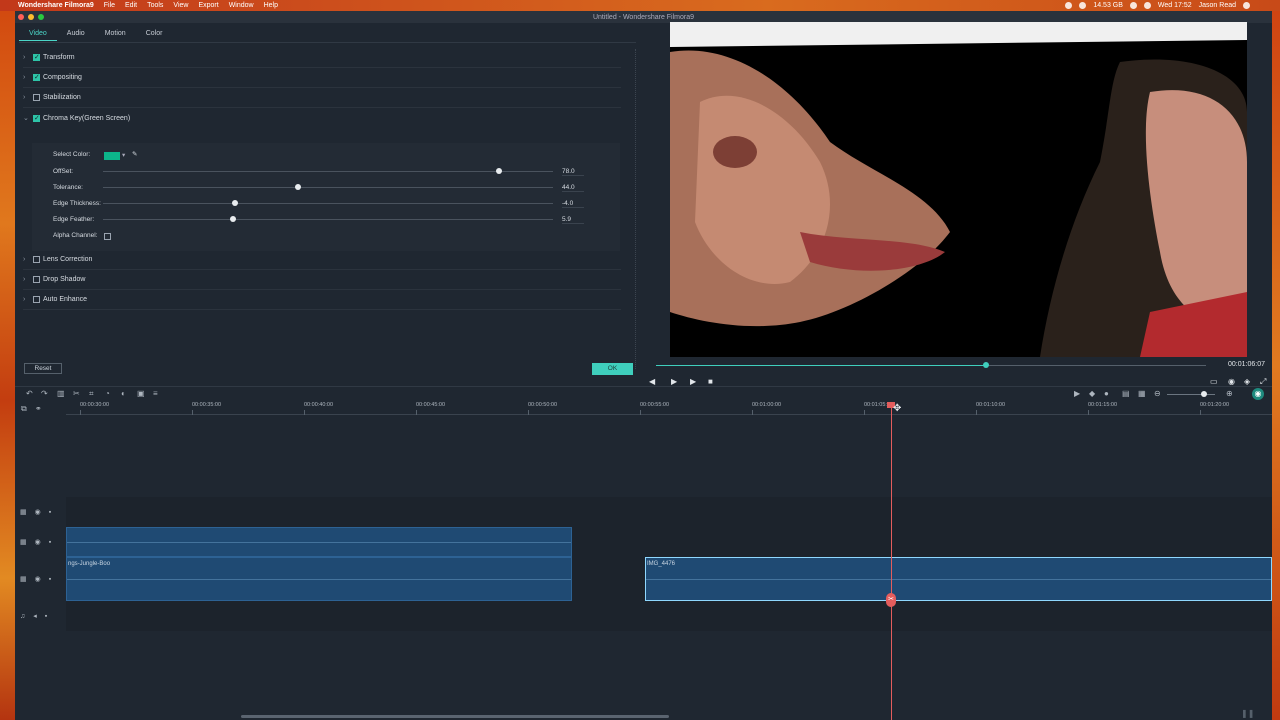  Describe the element at coordinates (573, 204) in the screenshot. I see `edge-thickness-value: -4.0` at that location.